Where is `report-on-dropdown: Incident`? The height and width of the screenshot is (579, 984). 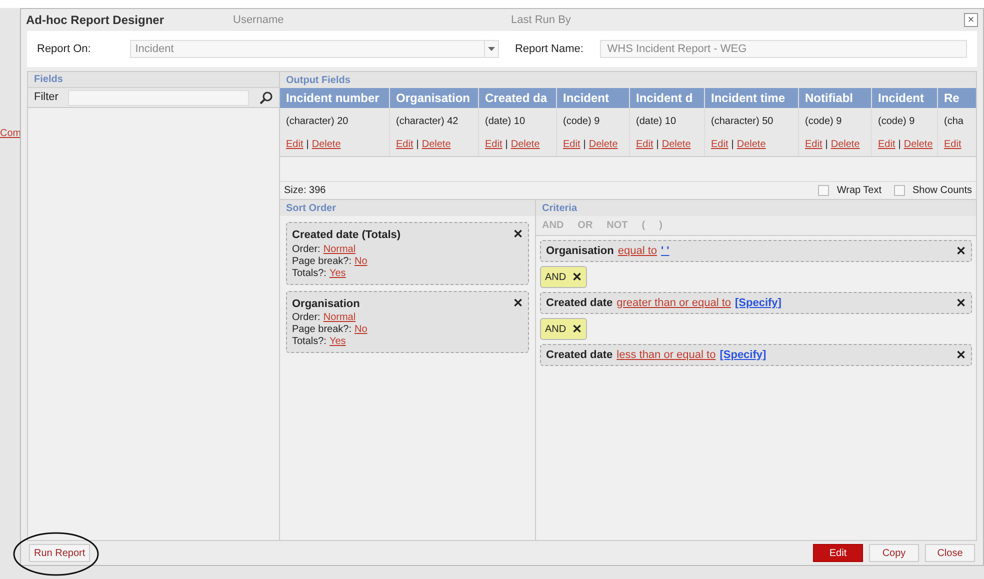 report-on-dropdown: Incident is located at coordinates (314, 49).